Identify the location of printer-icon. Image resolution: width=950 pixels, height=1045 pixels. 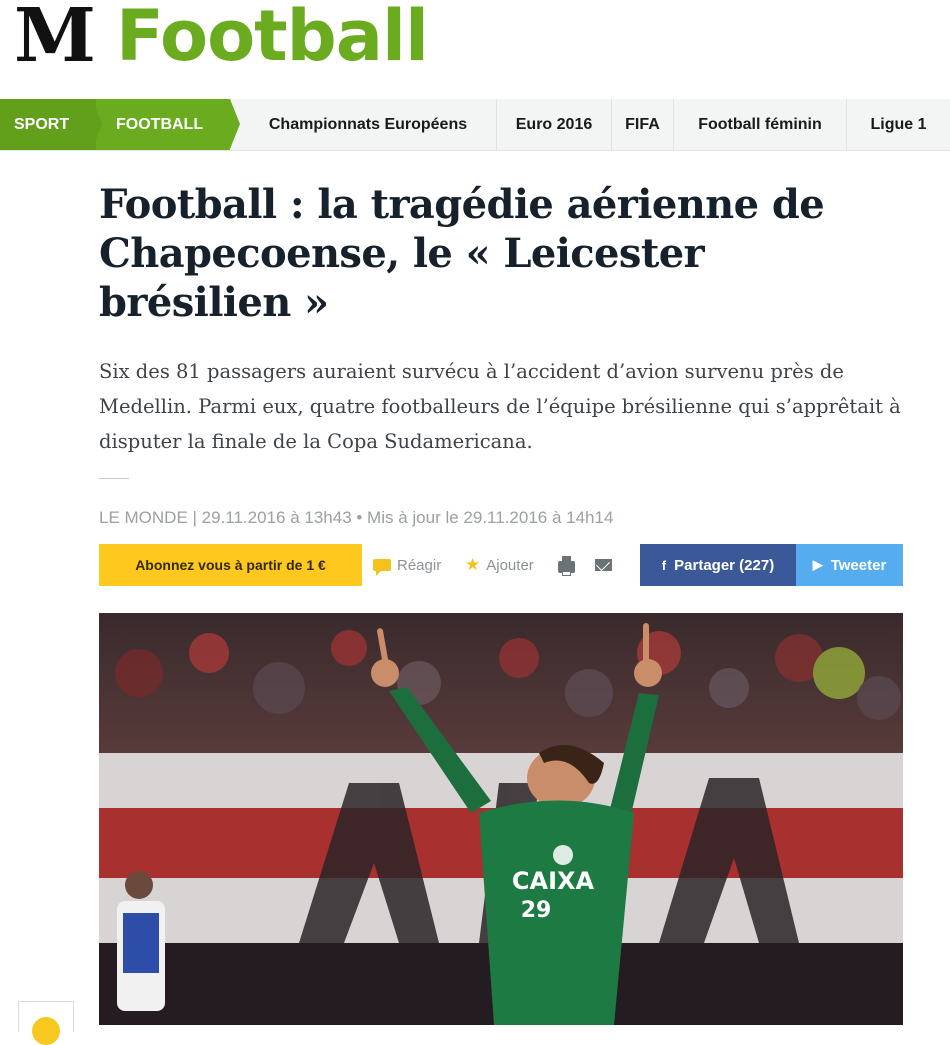
(566, 566).